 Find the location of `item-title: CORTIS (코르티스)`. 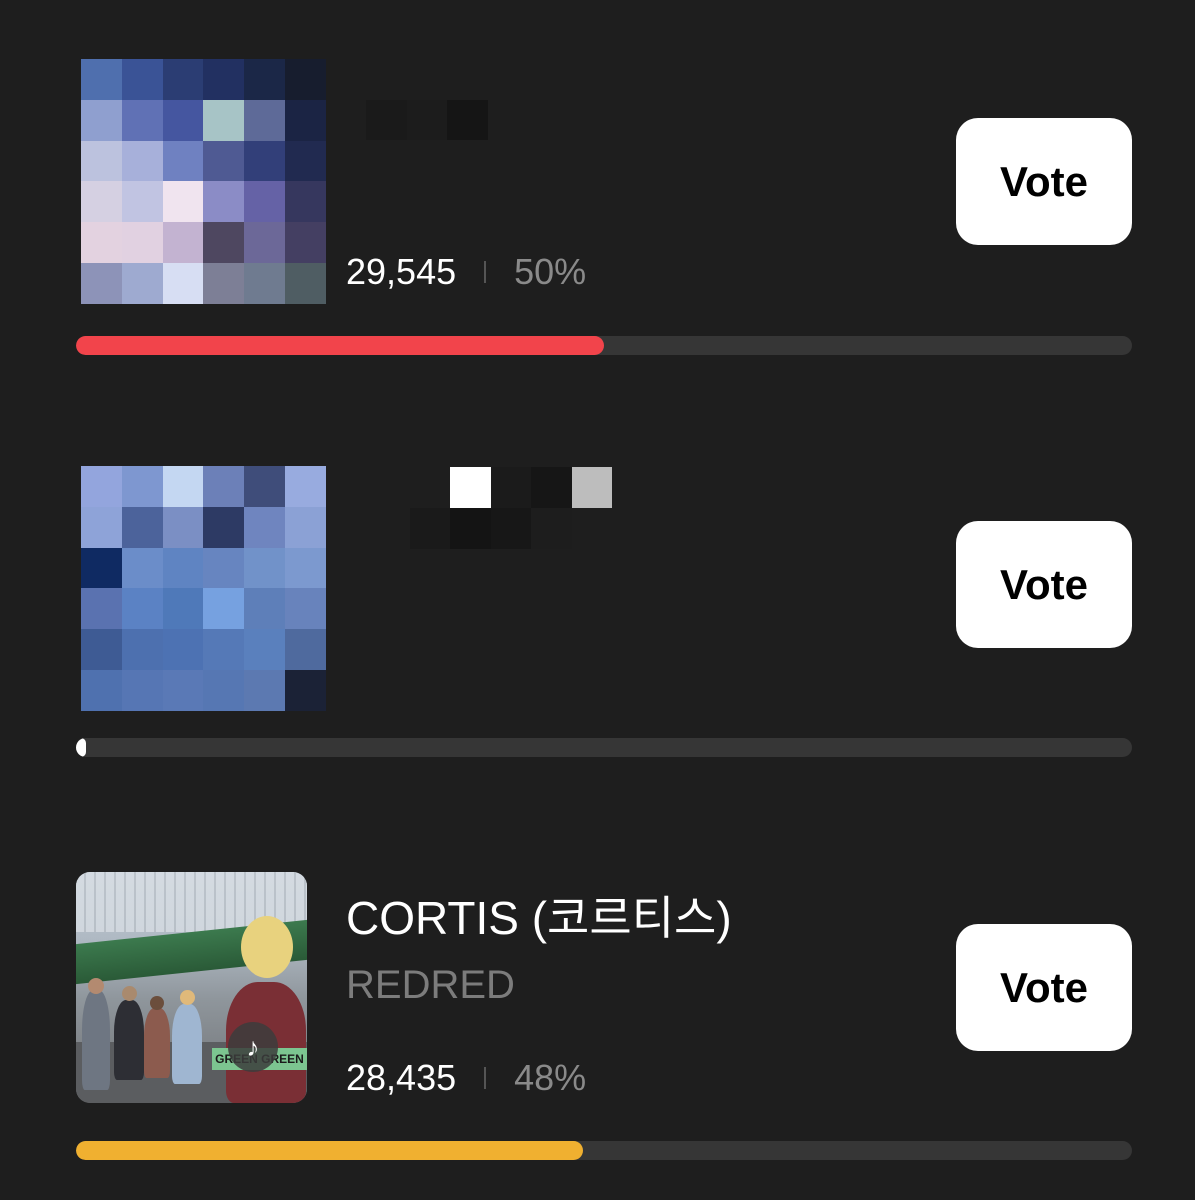

item-title: CORTIS (코르티스) is located at coordinates (539, 918).